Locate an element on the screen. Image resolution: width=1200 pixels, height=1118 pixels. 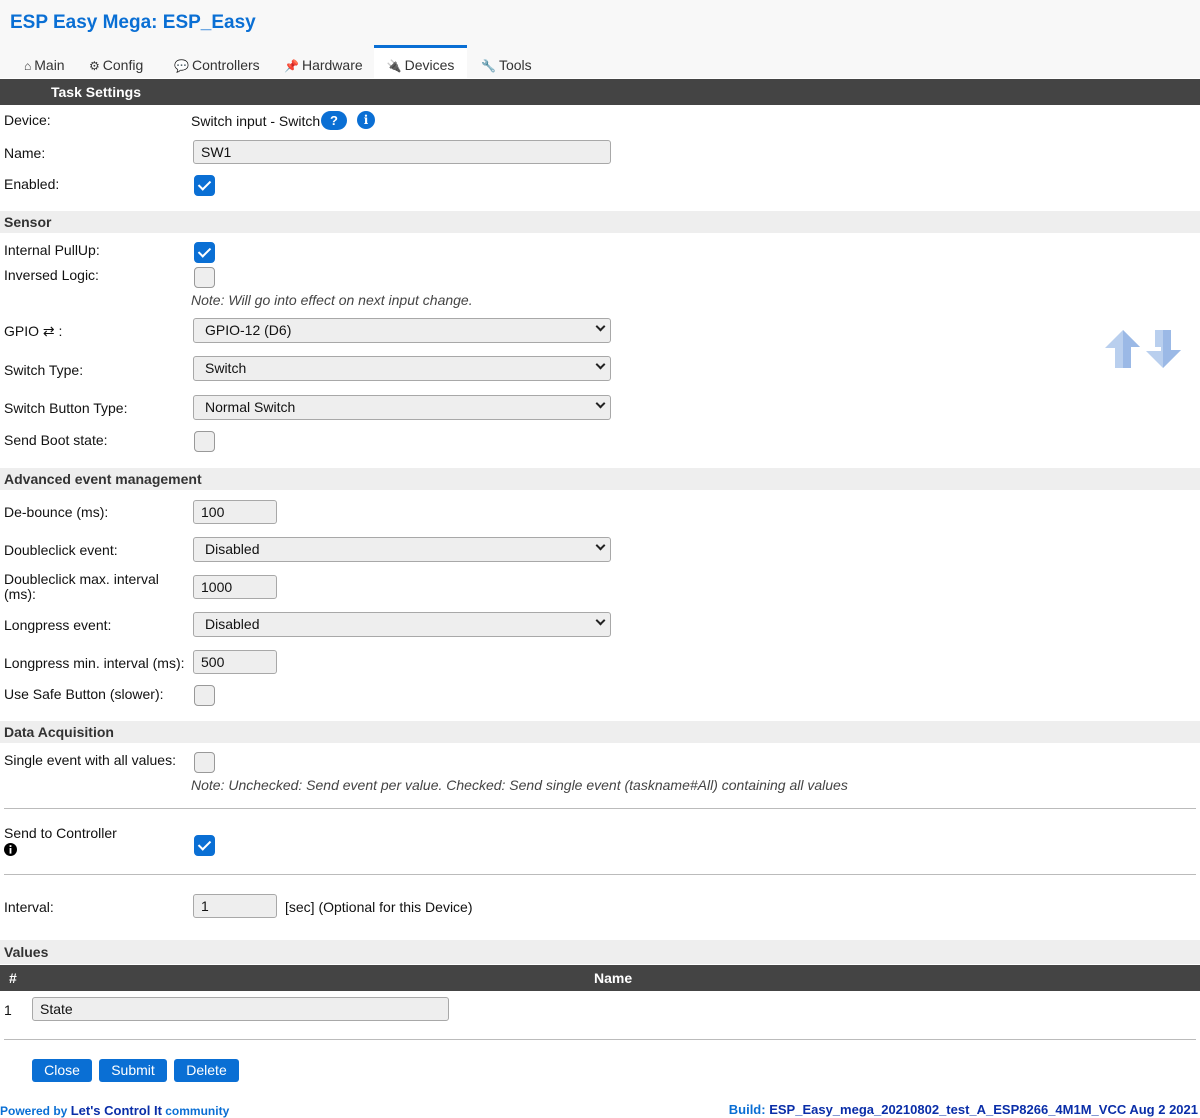
doubleclick-value: Disabled is located at coordinates (232, 549).